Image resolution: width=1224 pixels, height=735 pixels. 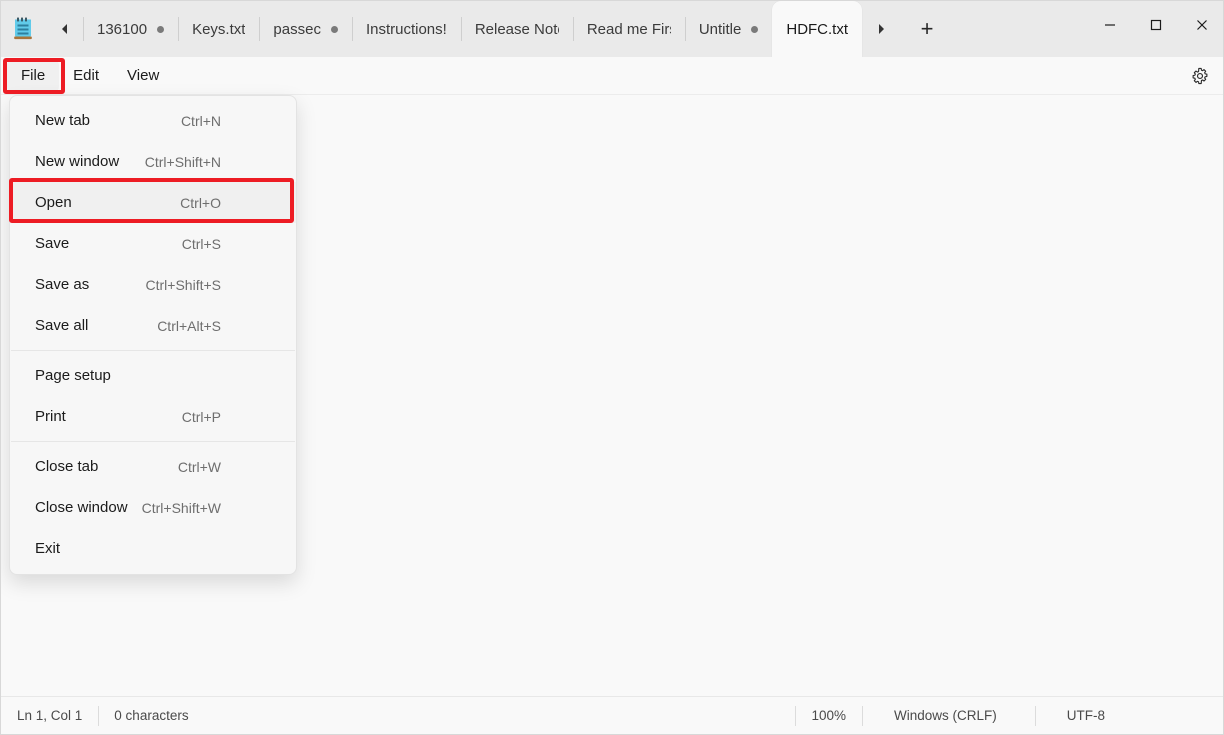 I want to click on status-line-endings: Windows (CRLF), so click(x=948, y=716).